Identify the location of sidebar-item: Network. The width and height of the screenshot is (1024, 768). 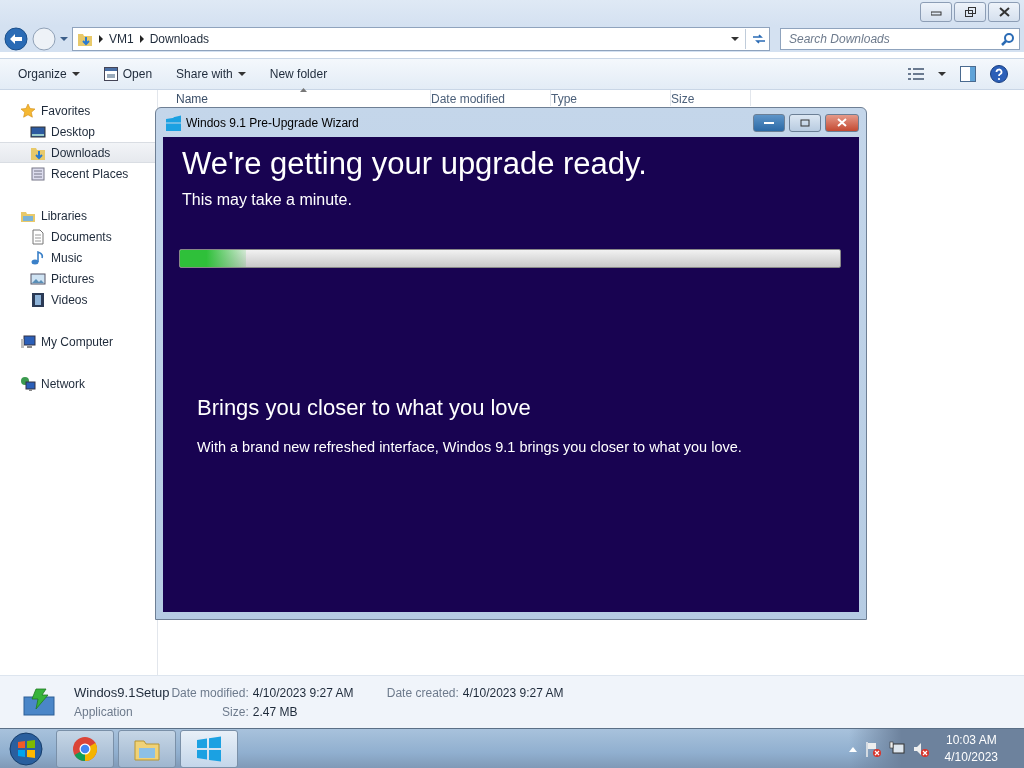
(78, 383).